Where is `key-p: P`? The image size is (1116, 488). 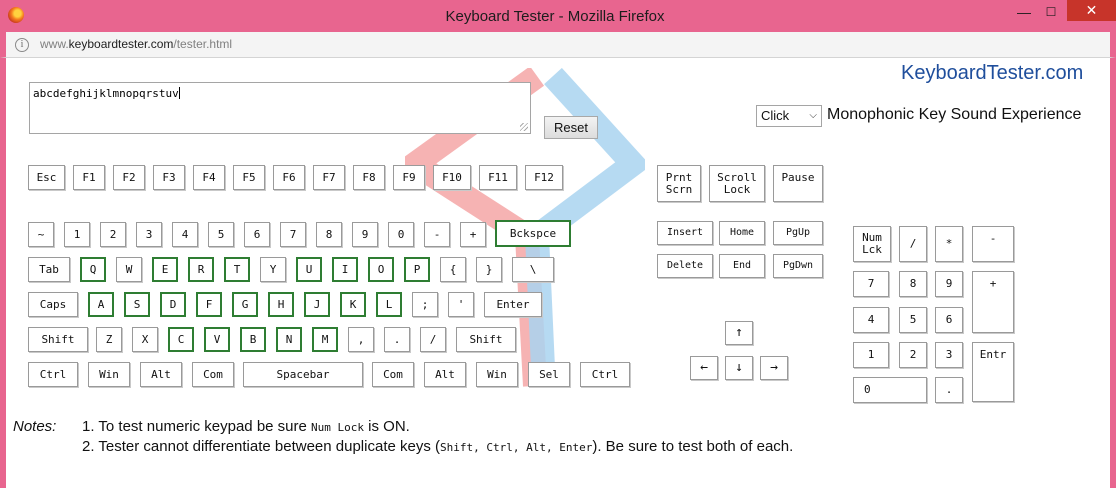 key-p: P is located at coordinates (417, 269).